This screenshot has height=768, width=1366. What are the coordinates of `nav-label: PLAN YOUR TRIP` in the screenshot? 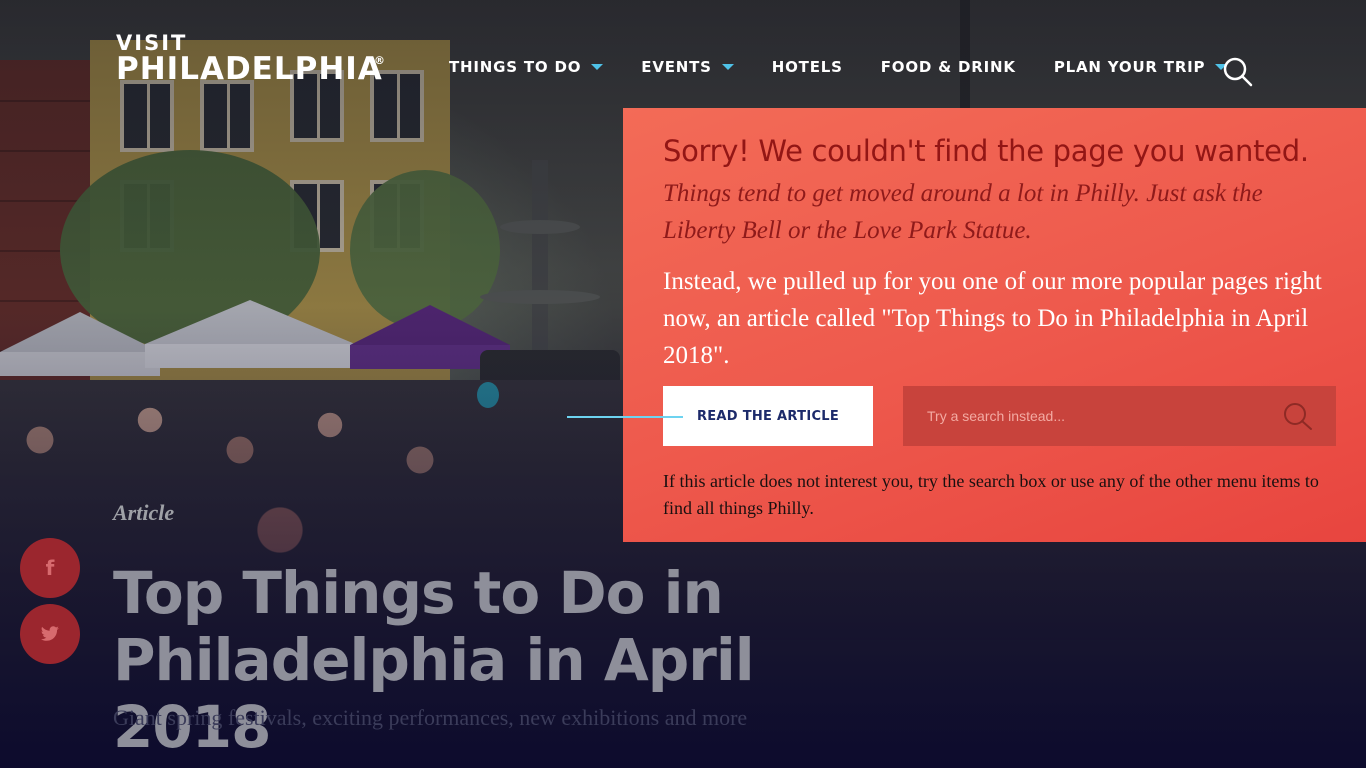 It's located at (1129, 67).